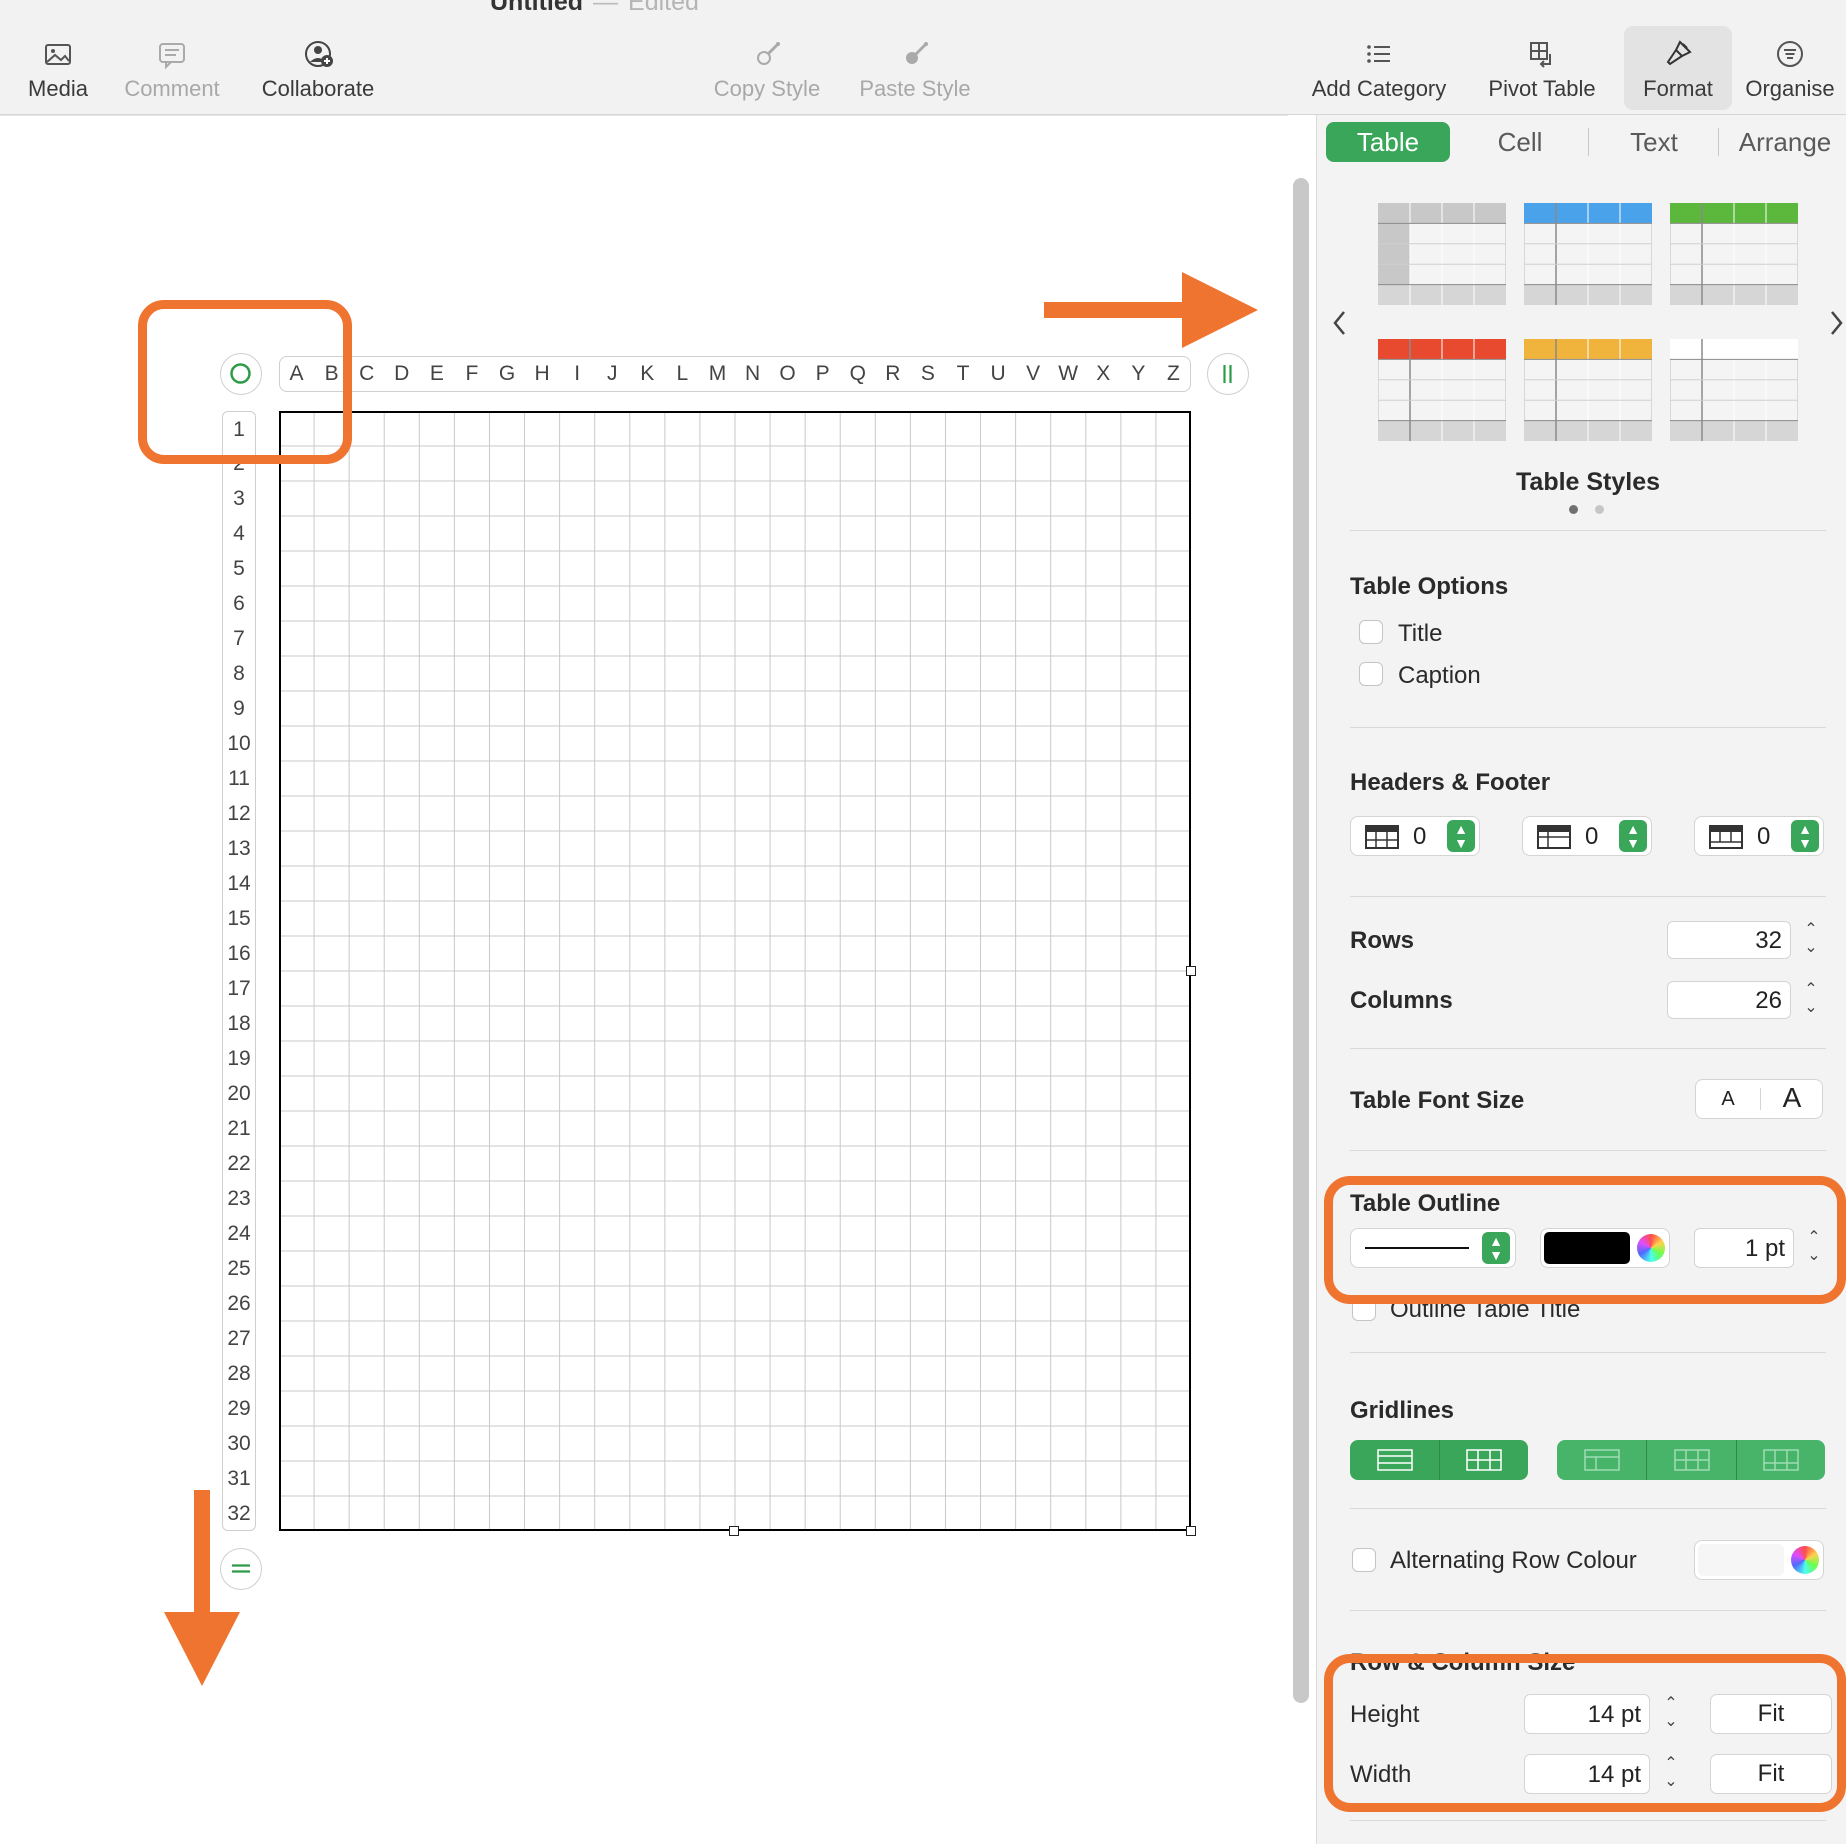 This screenshot has width=1846, height=1845. Describe the element at coordinates (239, 673) in the screenshot. I see `row-header-8: 8` at that location.